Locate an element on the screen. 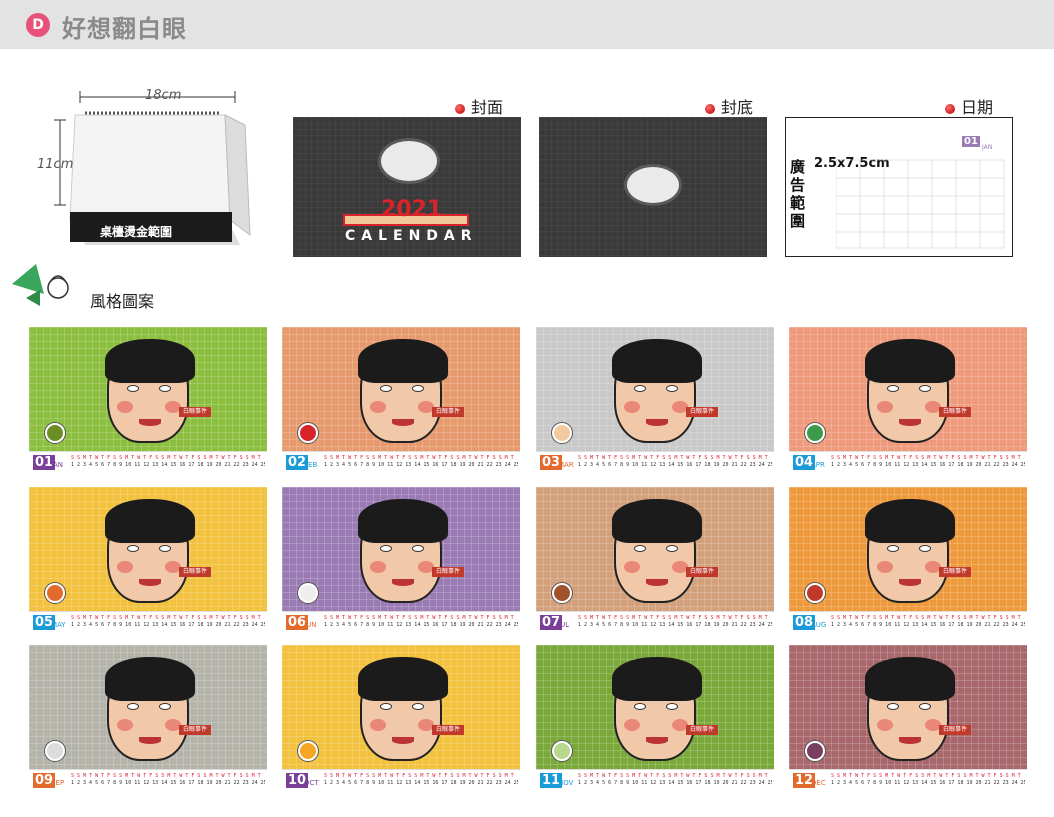 Image resolution: width=1054 pixels, height=817 pixels. cover-heading: 封面 is located at coordinates (479, 106).